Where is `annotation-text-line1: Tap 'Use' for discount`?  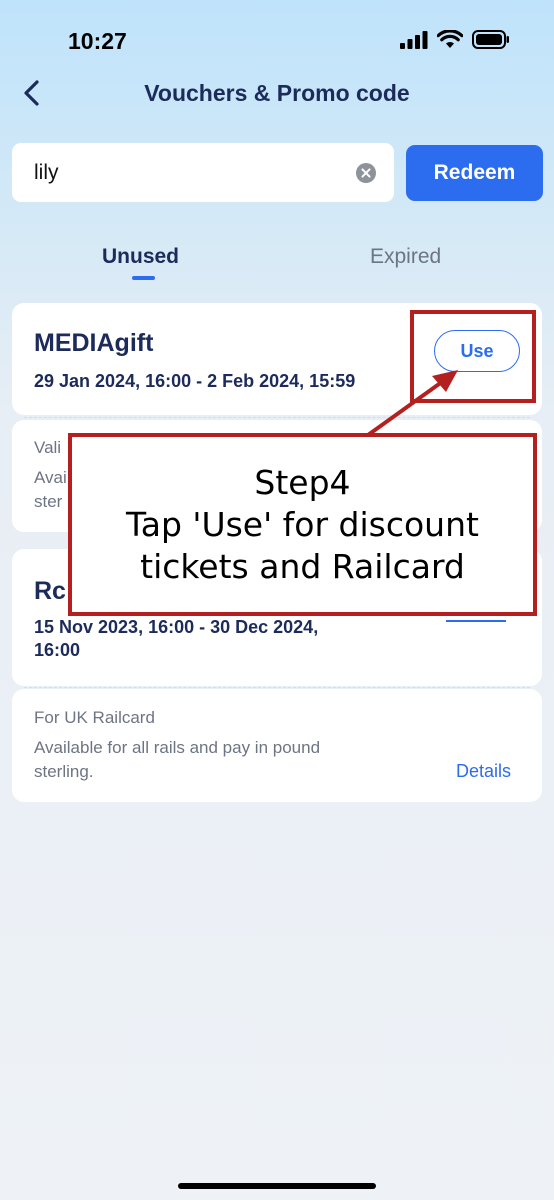
annotation-text-line1: Tap 'Use' for discount is located at coordinates (302, 524).